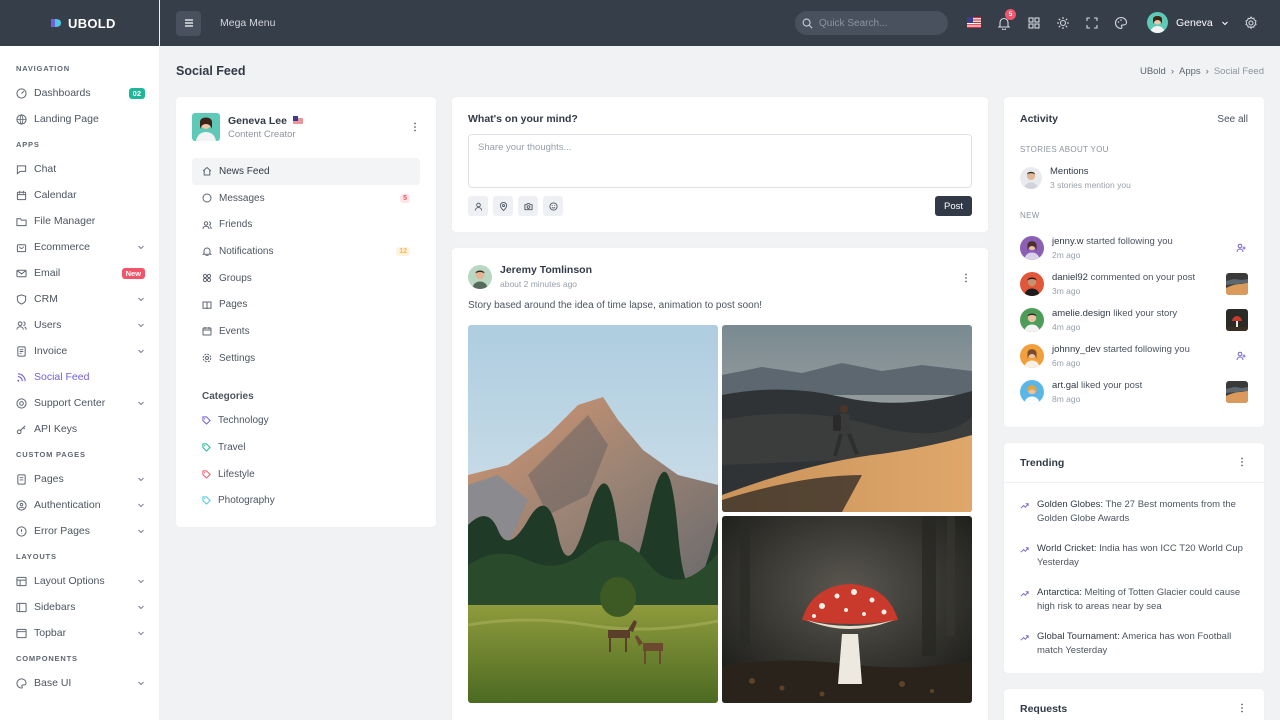 This screenshot has height=720, width=1280. What do you see at coordinates (306, 331) in the screenshot?
I see `menu-item-events: Events` at bounding box center [306, 331].